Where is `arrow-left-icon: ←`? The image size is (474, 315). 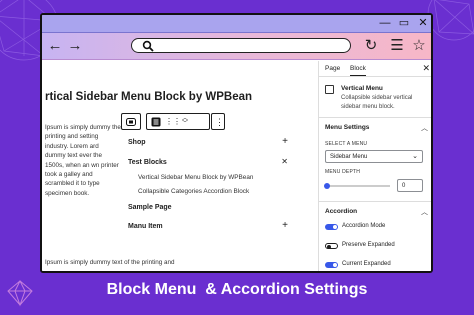
arrow-left-icon: ← is located at coordinates (55, 46).